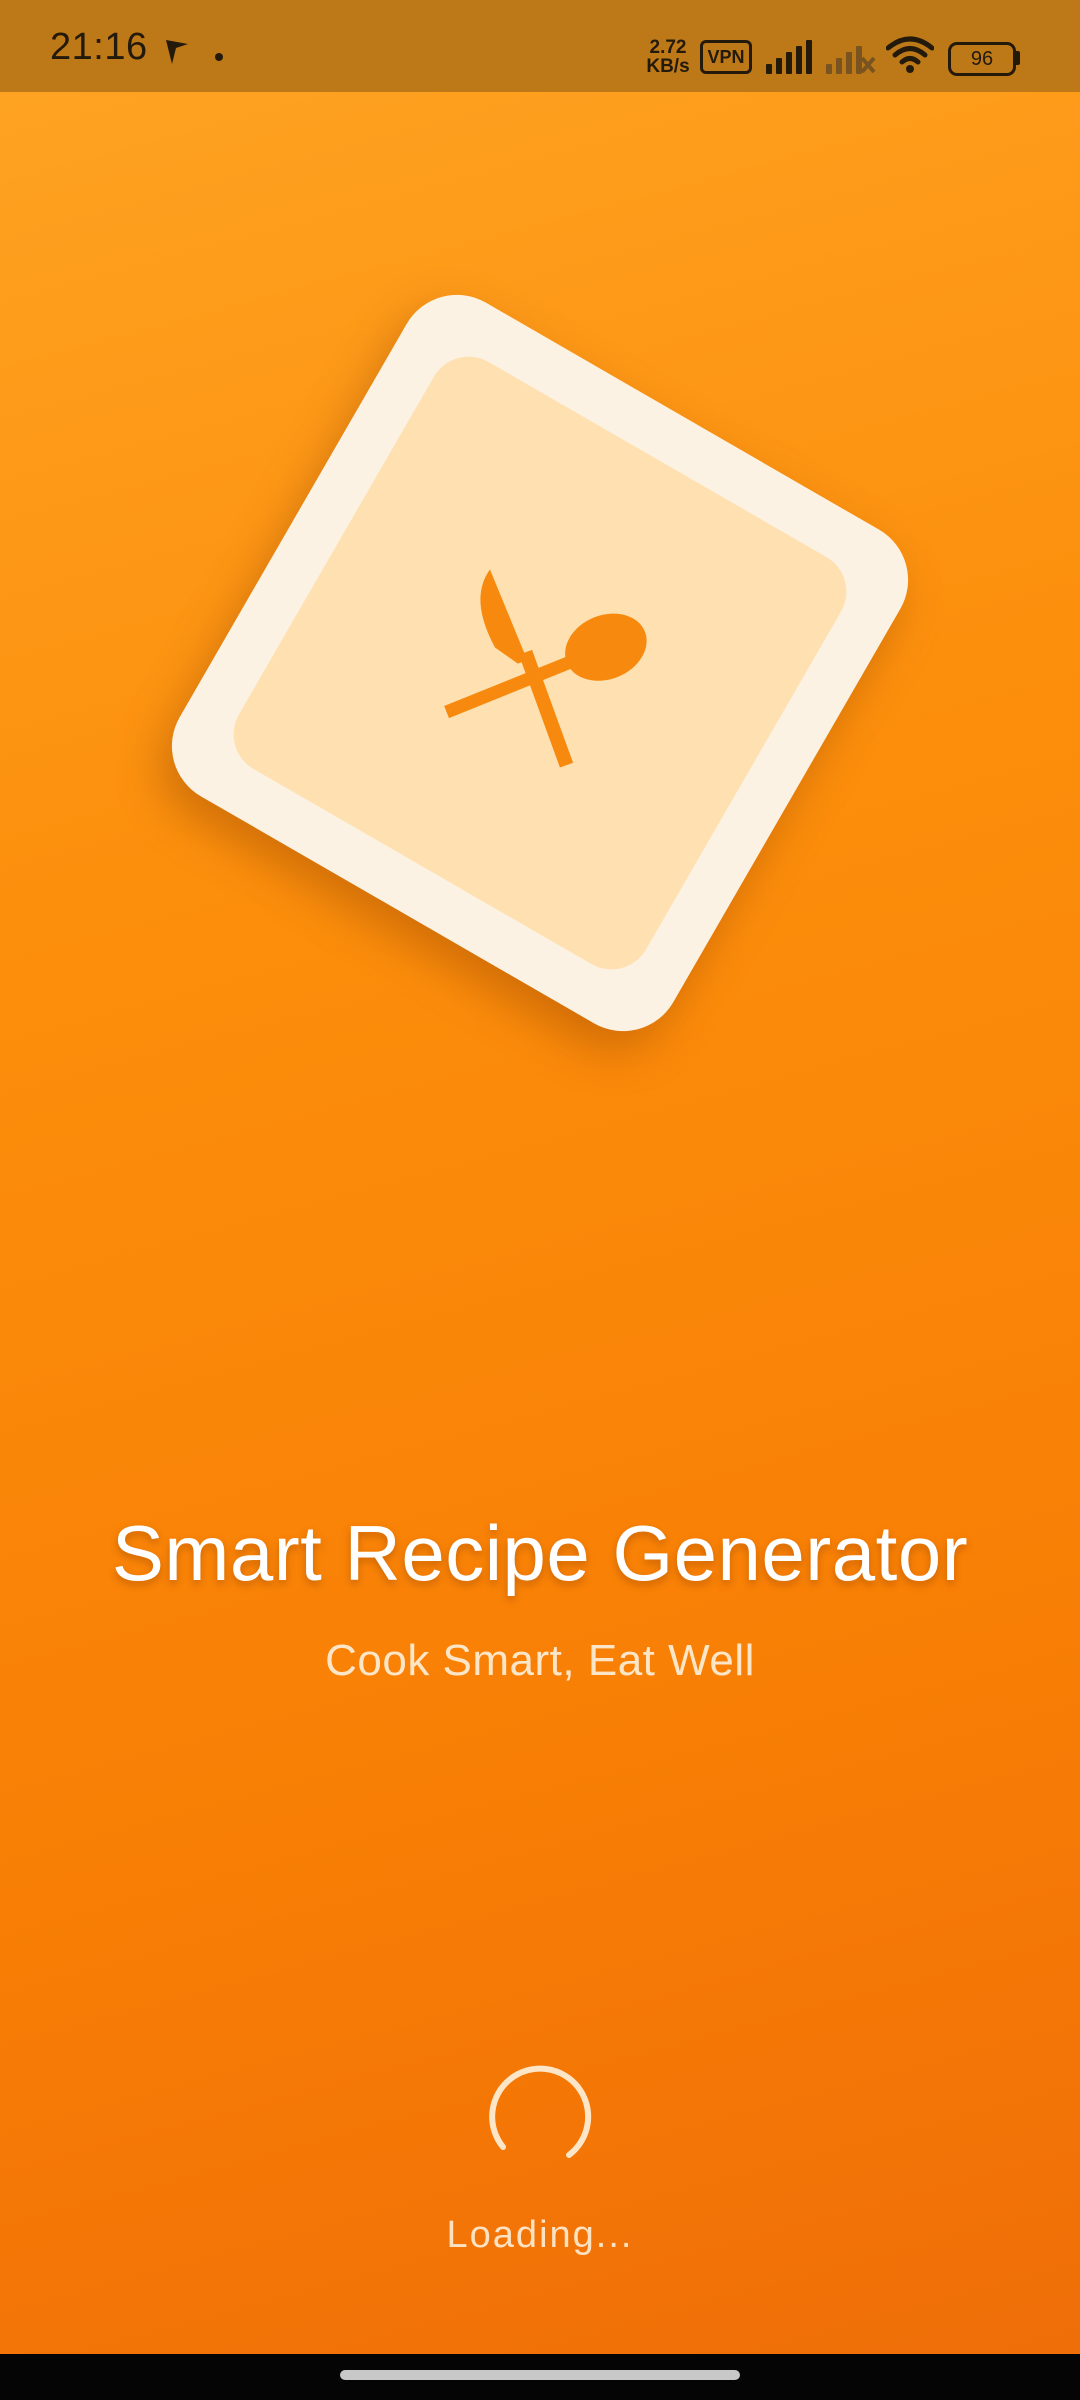 Image resolution: width=1080 pixels, height=2400 pixels. I want to click on battery-icon: 96, so click(982, 59).